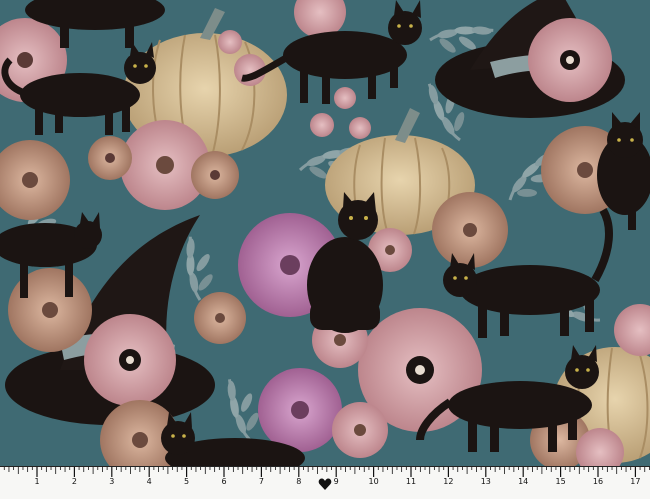 The image size is (650, 499). What do you see at coordinates (187, 481) in the screenshot?
I see `ruler-label: 5` at bounding box center [187, 481].